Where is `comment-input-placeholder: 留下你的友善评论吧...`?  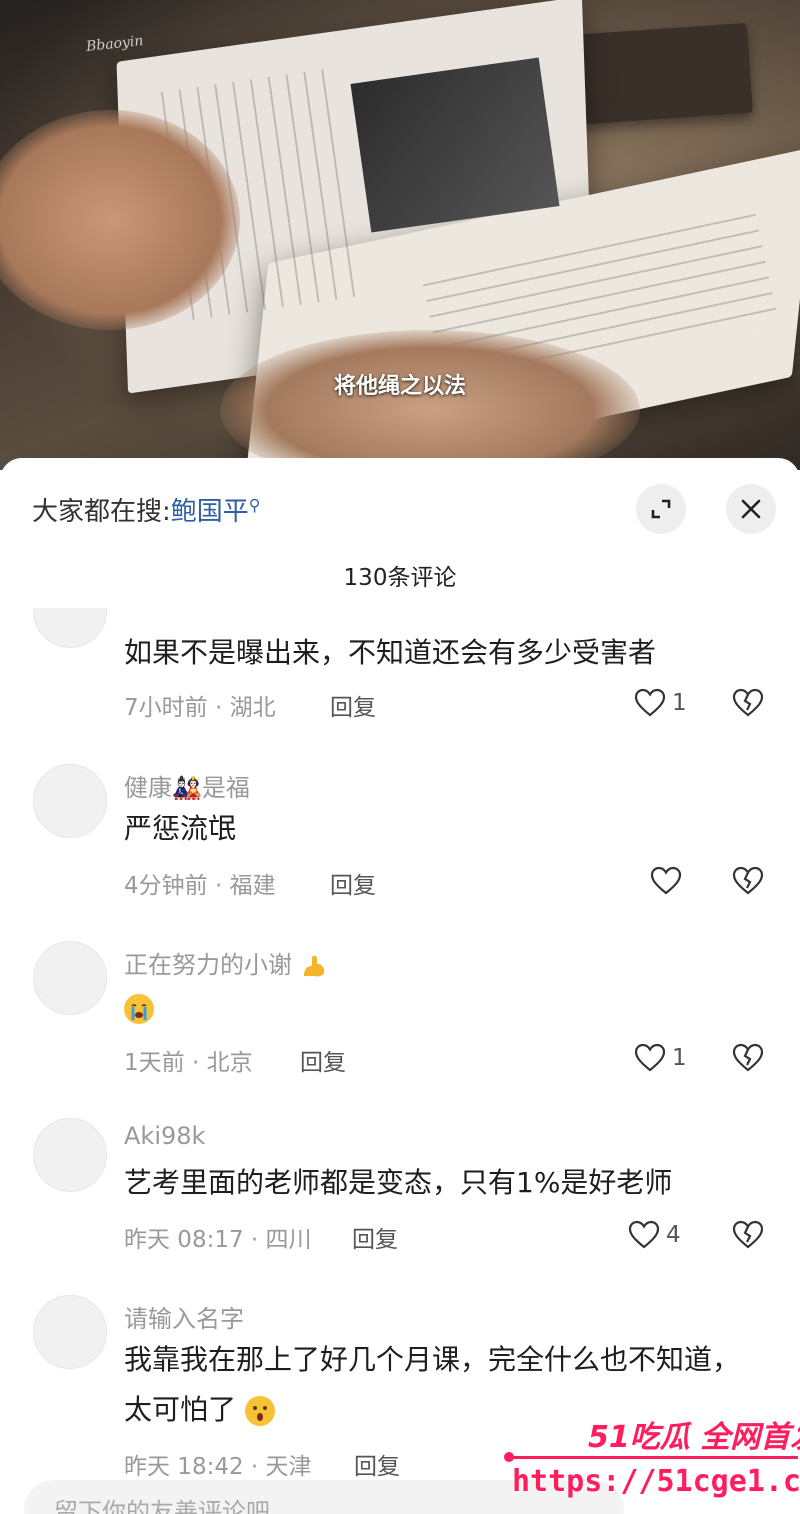
comment-input-placeholder: 留下你的友善评论吧... is located at coordinates (173, 1506).